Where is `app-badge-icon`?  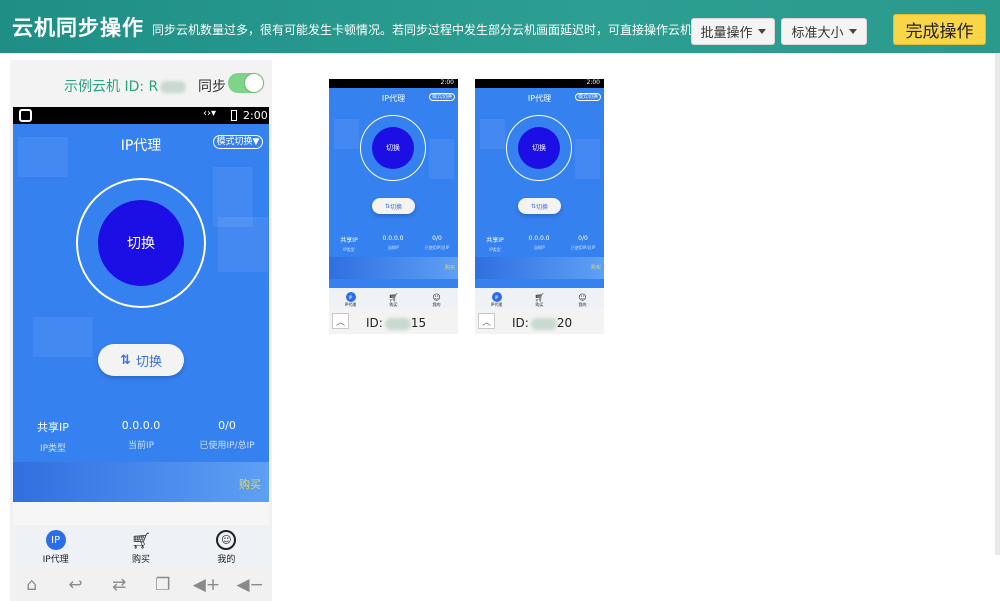
app-badge-icon is located at coordinates (25, 115).